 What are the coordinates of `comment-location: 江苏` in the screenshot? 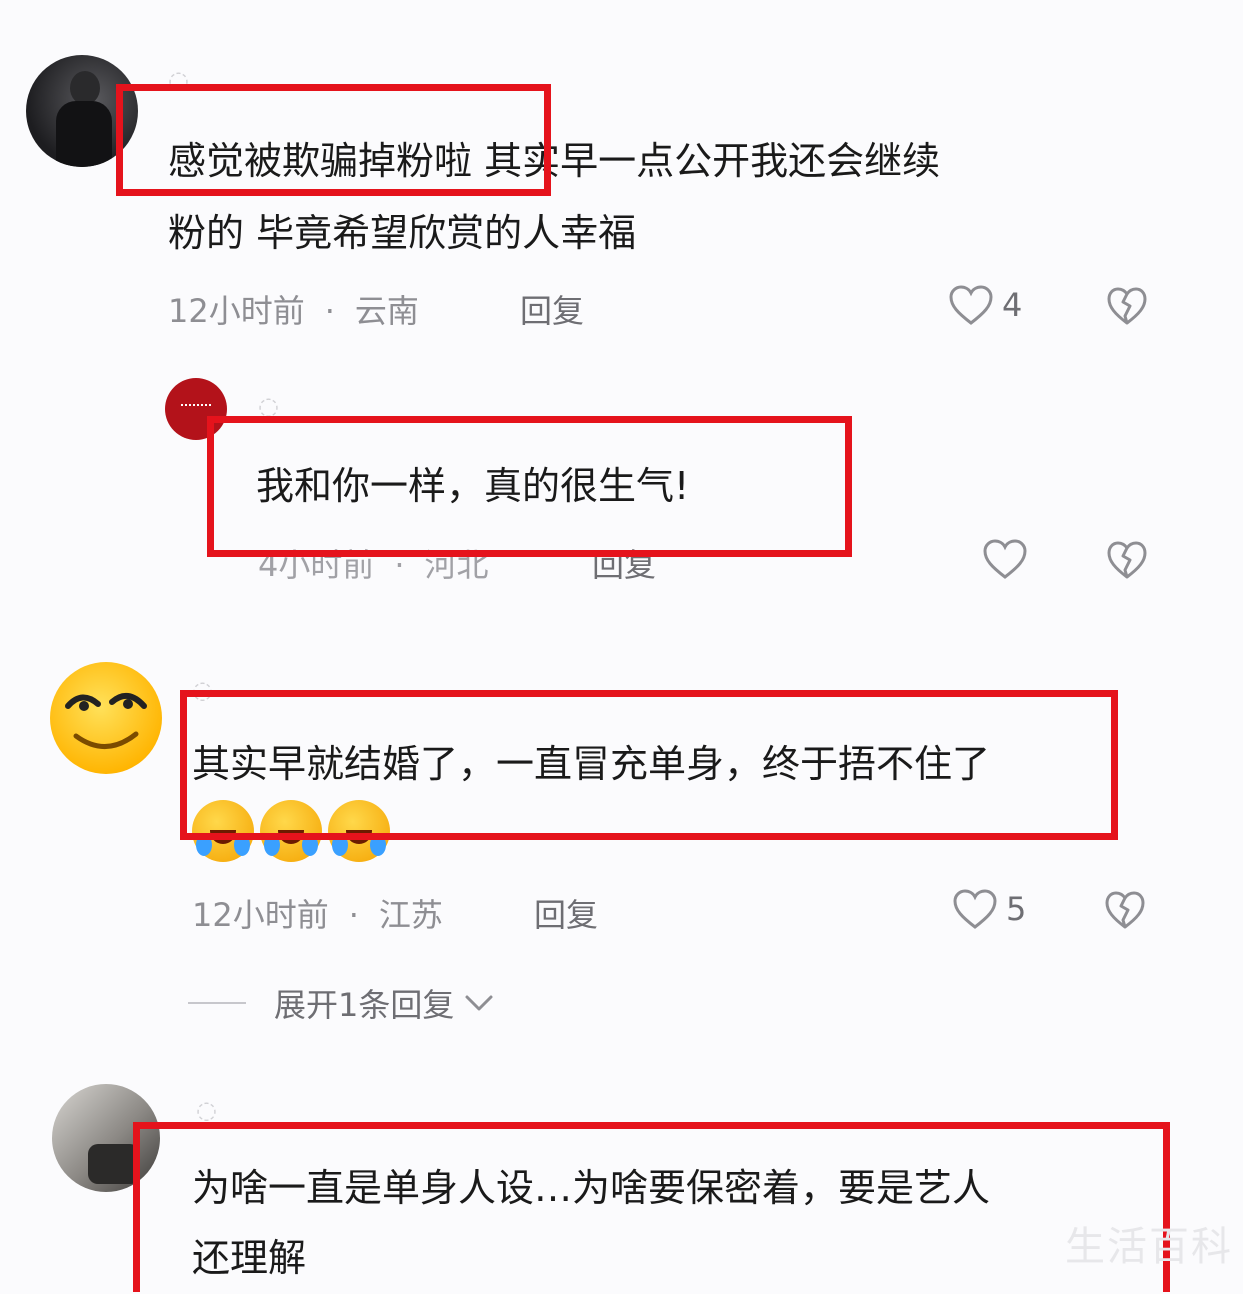 It's located at (410, 915).